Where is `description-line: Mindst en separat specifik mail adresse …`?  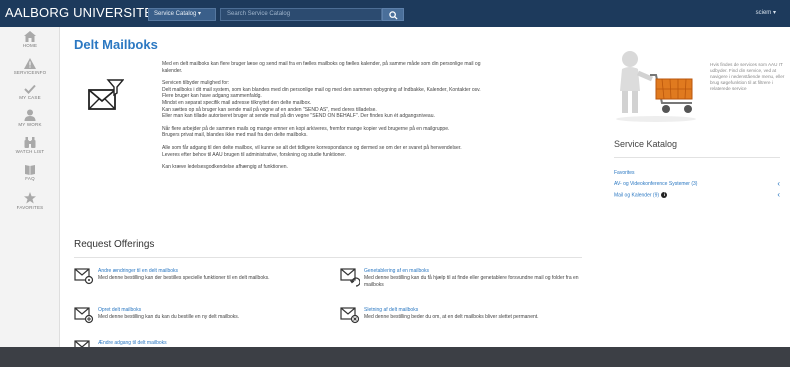
description-line: Mindst en separat specifik mail adresse … is located at coordinates (237, 102).